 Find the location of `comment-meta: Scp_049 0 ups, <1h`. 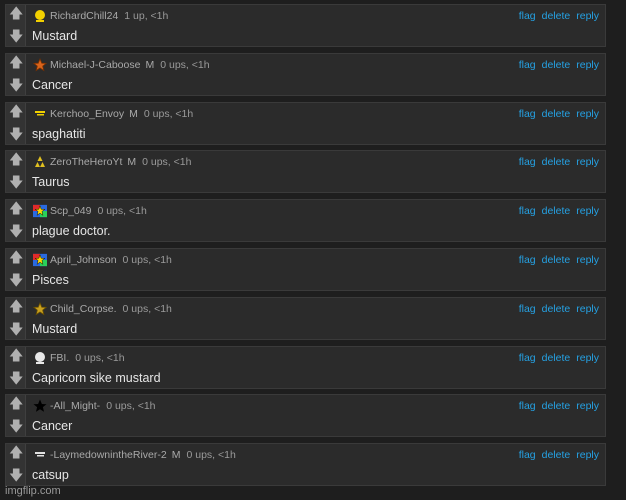

comment-meta: Scp_049 0 ups, <1h is located at coordinates (98, 211).